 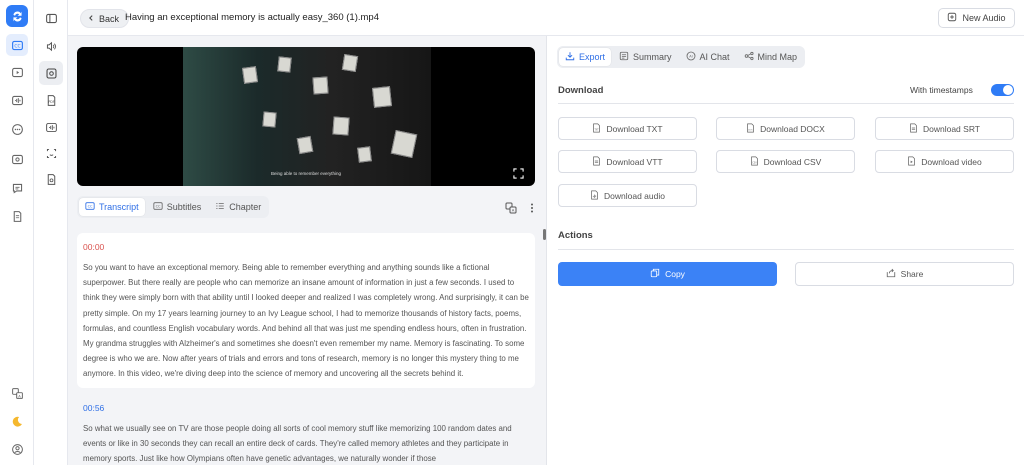 I want to click on nav-transcribe-icon: CC, so click(x=17, y=45).